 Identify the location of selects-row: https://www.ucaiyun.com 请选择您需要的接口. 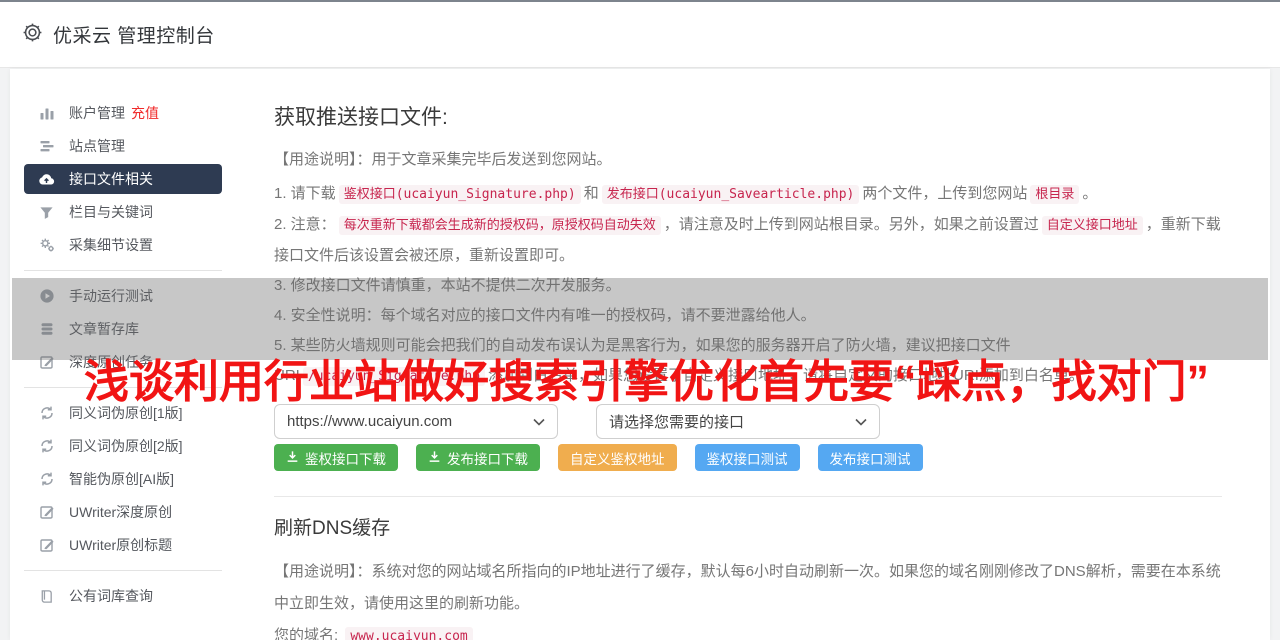
(748, 421).